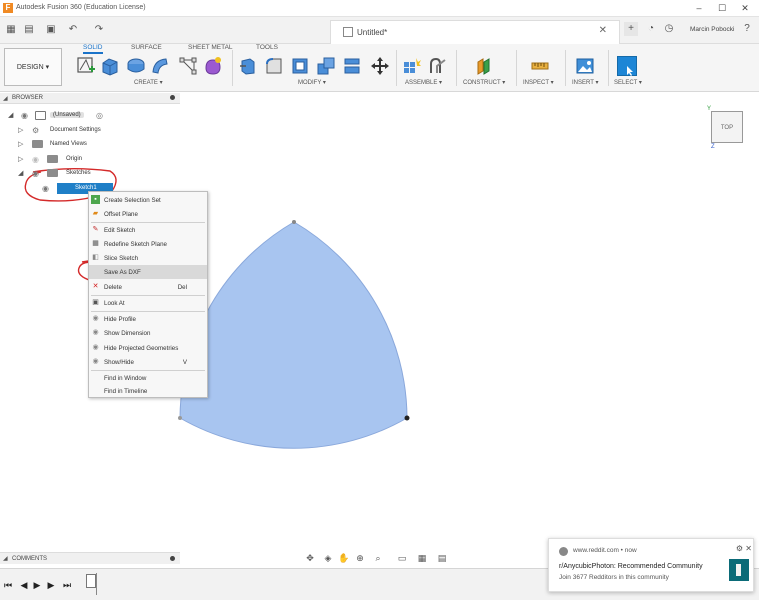 The width and height of the screenshot is (759, 600). Describe the element at coordinates (67, 115) in the screenshot. I see `root-label: (Unsaved)` at that location.